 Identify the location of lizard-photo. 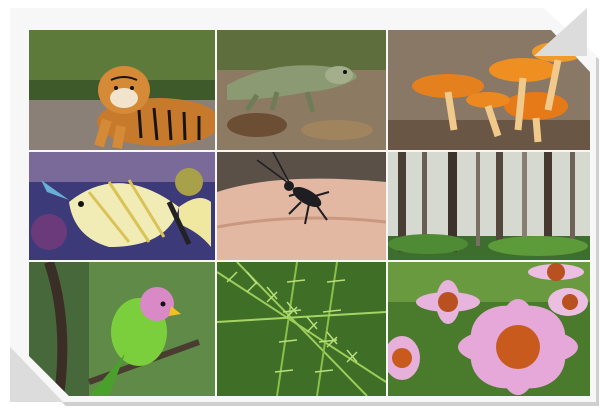
(301, 90).